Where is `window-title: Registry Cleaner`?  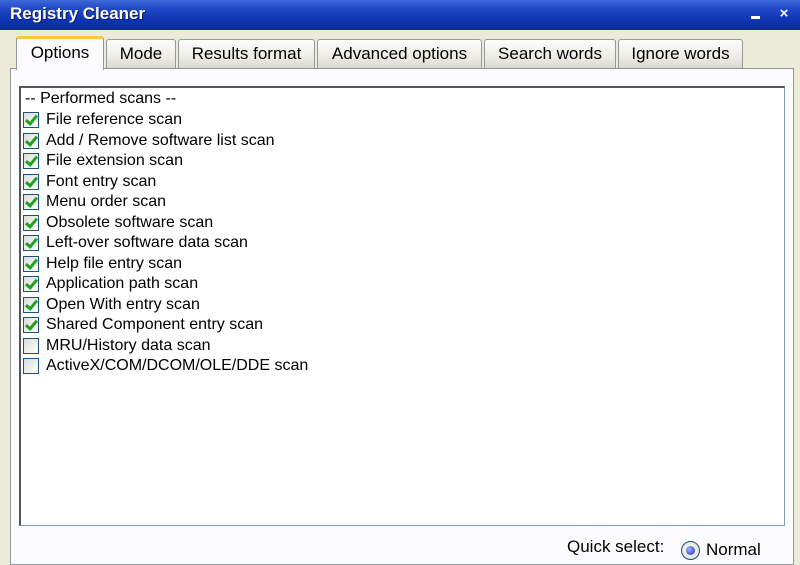 window-title: Registry Cleaner is located at coordinates (78, 13).